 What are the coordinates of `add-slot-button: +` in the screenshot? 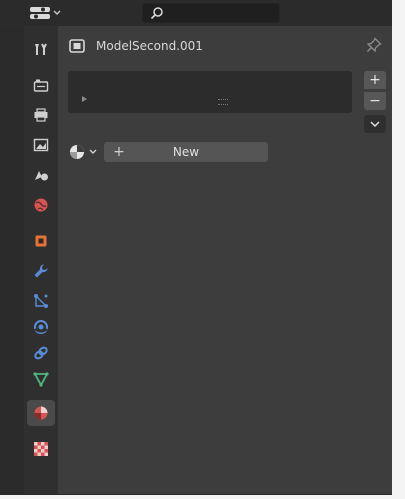 It's located at (375, 80).